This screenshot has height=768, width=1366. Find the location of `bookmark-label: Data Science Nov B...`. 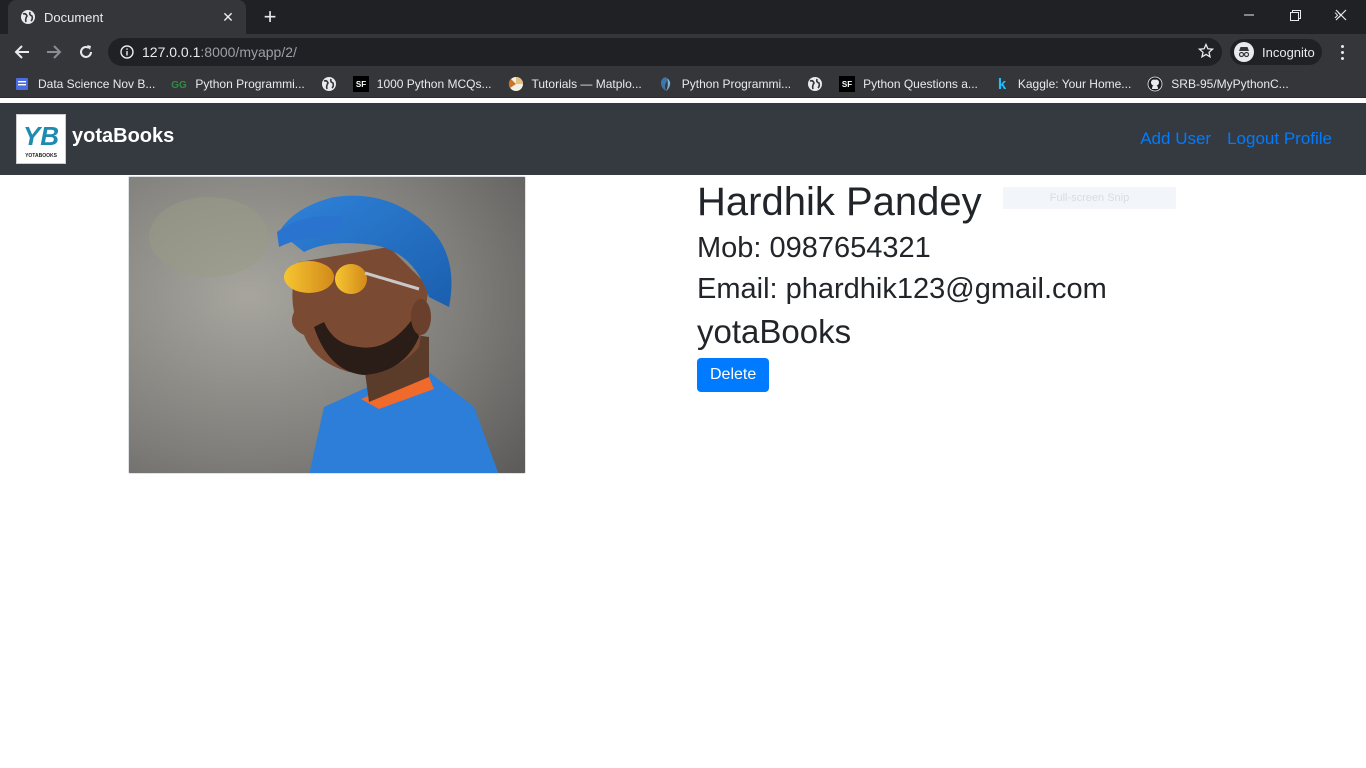

bookmark-label: Data Science Nov B... is located at coordinates (97, 83).